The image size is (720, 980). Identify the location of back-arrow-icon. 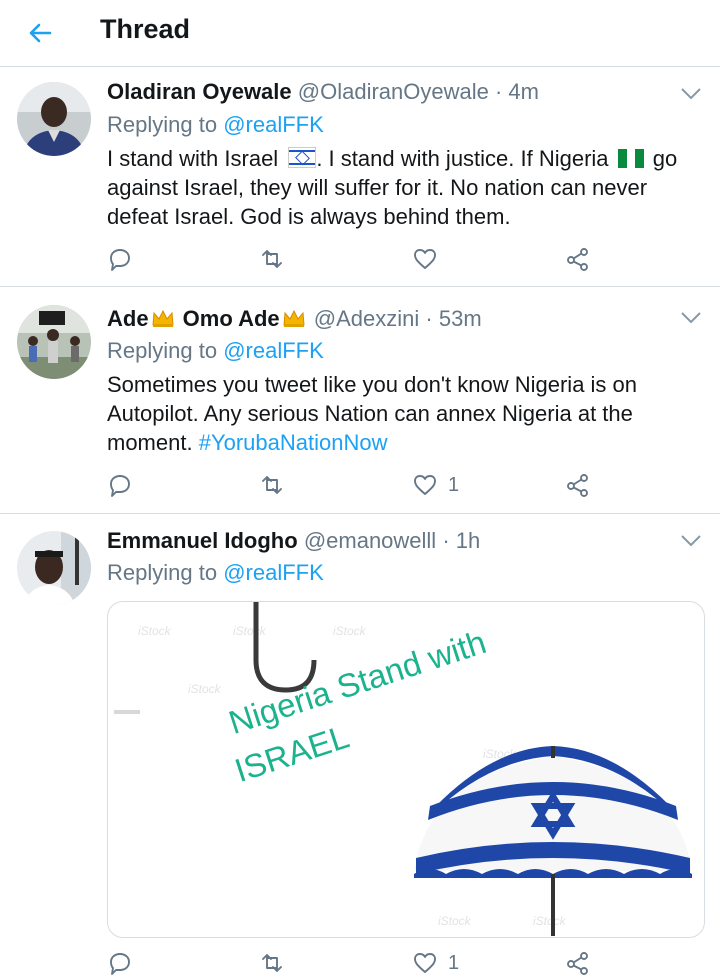
(40, 33).